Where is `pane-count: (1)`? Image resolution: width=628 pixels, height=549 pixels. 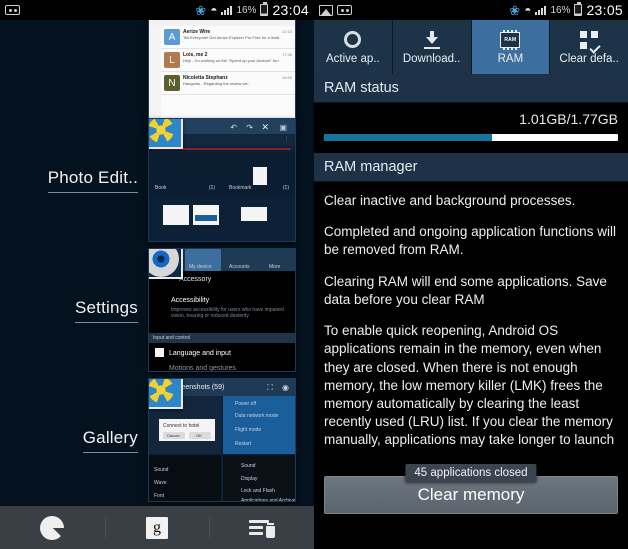
pane-count: (1) is located at coordinates (211, 188).